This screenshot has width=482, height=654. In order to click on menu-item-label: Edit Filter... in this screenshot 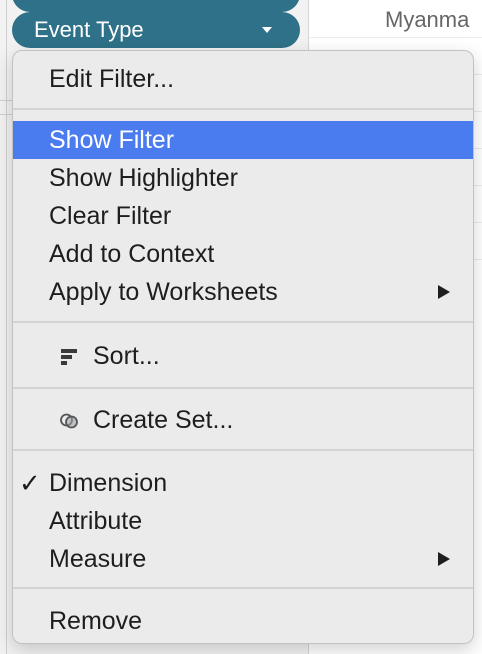, I will do `click(112, 79)`.